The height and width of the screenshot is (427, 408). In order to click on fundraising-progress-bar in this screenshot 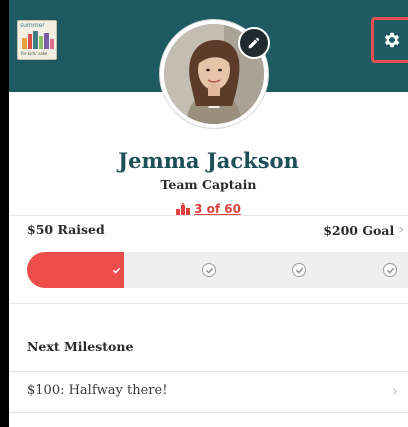, I will do `click(217, 270)`.